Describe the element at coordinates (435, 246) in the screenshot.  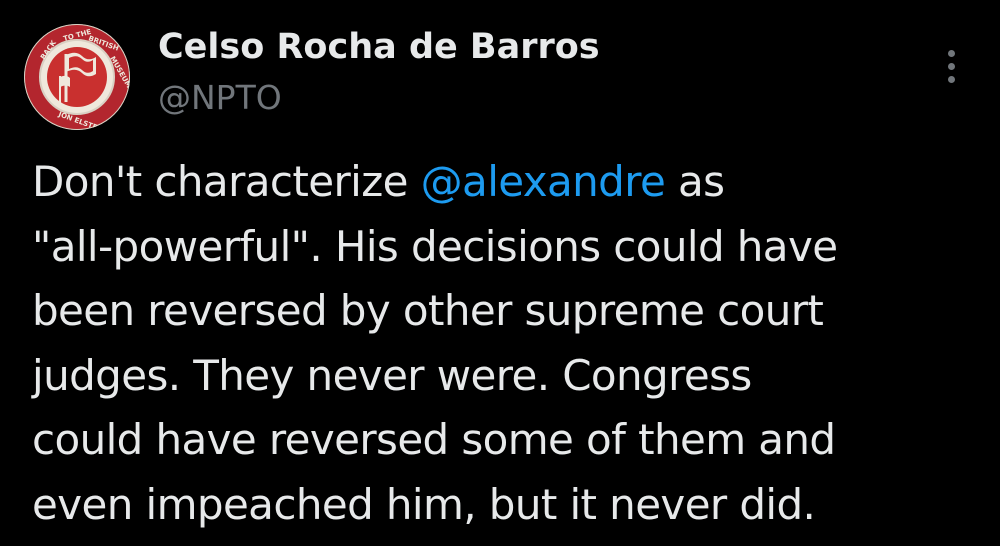
I see `tweet-line: "all-powerful". His decisions could have` at that location.